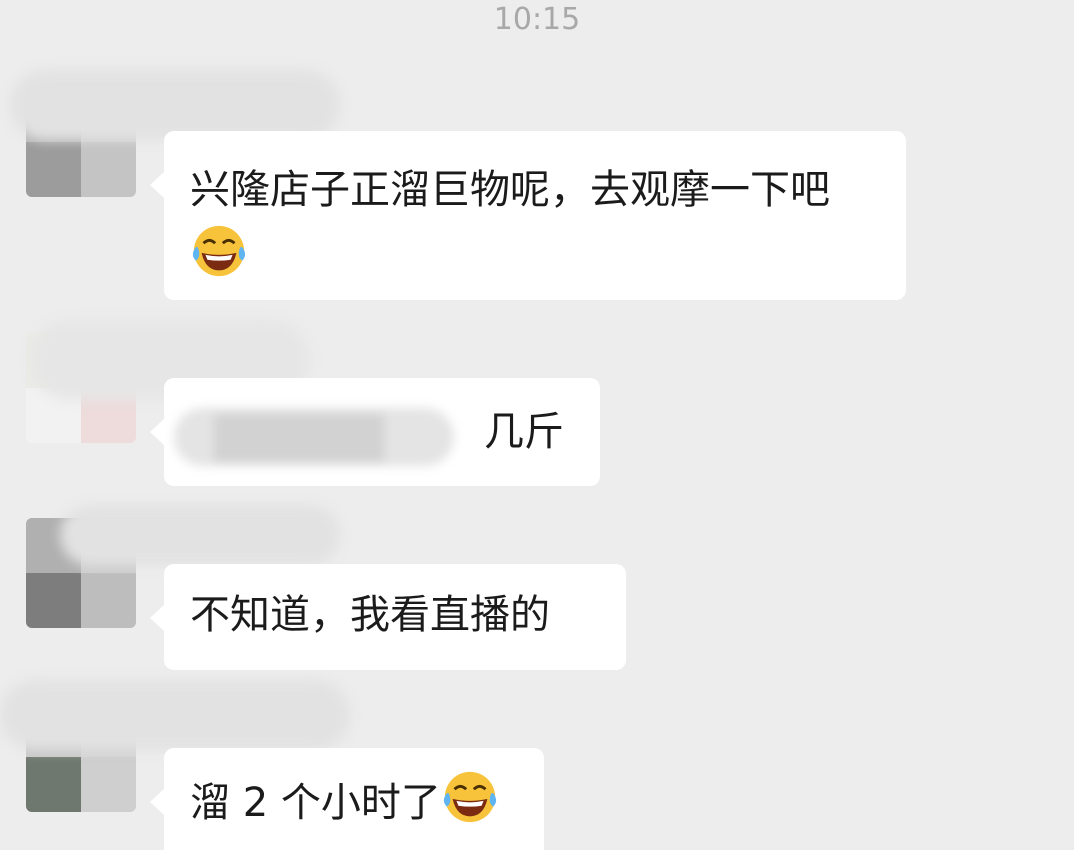 Image resolution: width=1074 pixels, height=850 pixels. I want to click on message-text: 兴隆店子正溜巨物呢，去观摩一下吧, so click(510, 190).